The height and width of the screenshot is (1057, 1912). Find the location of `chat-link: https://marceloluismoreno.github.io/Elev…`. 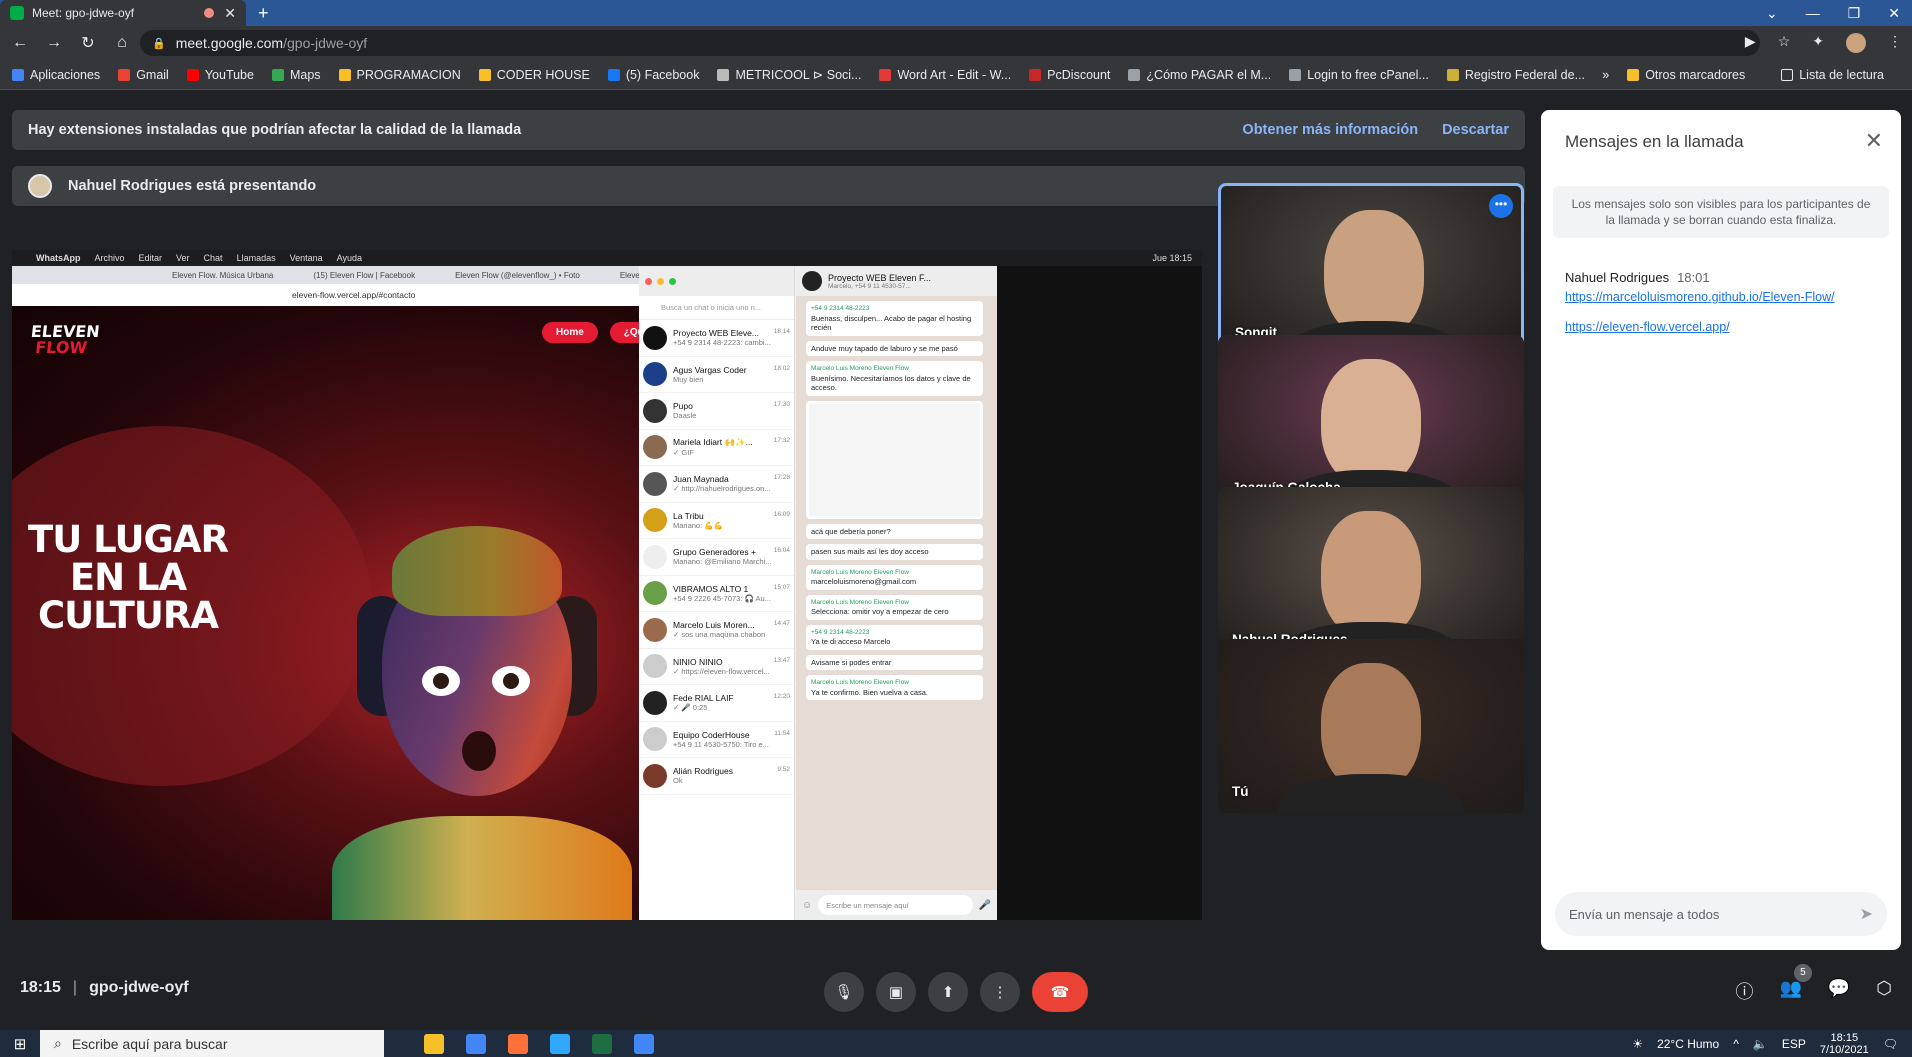

chat-link: https://marceloluismoreno.github.io/Elev… is located at coordinates (1700, 297).